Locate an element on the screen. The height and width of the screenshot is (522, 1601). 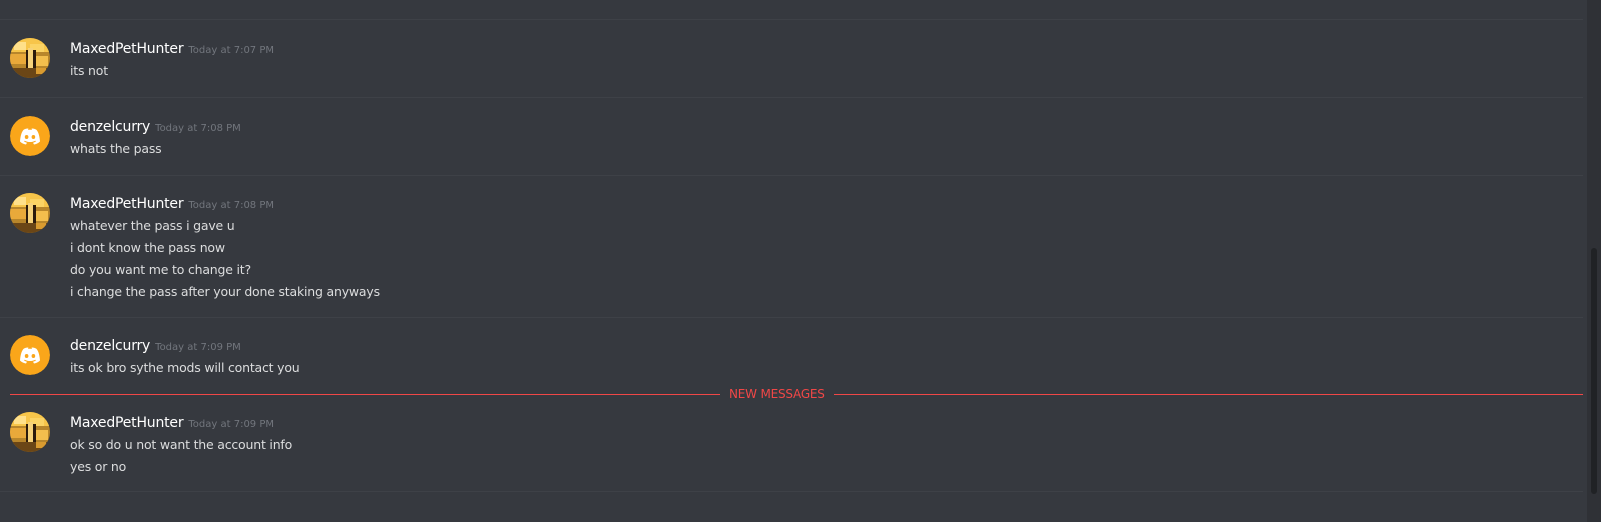
message-text: its ok bro sythe mods will contact you is located at coordinates (185, 367).